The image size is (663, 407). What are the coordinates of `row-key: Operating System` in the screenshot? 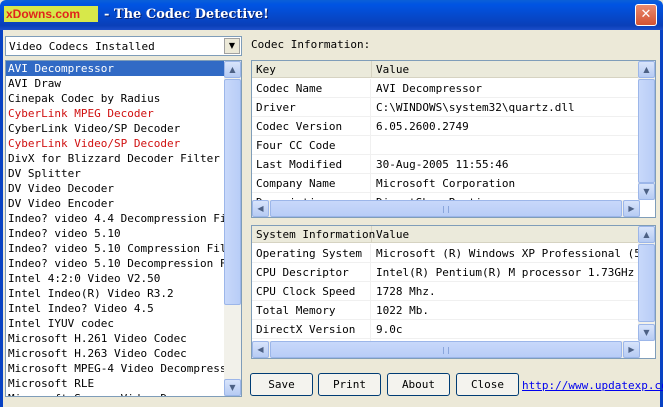 It's located at (311, 253).